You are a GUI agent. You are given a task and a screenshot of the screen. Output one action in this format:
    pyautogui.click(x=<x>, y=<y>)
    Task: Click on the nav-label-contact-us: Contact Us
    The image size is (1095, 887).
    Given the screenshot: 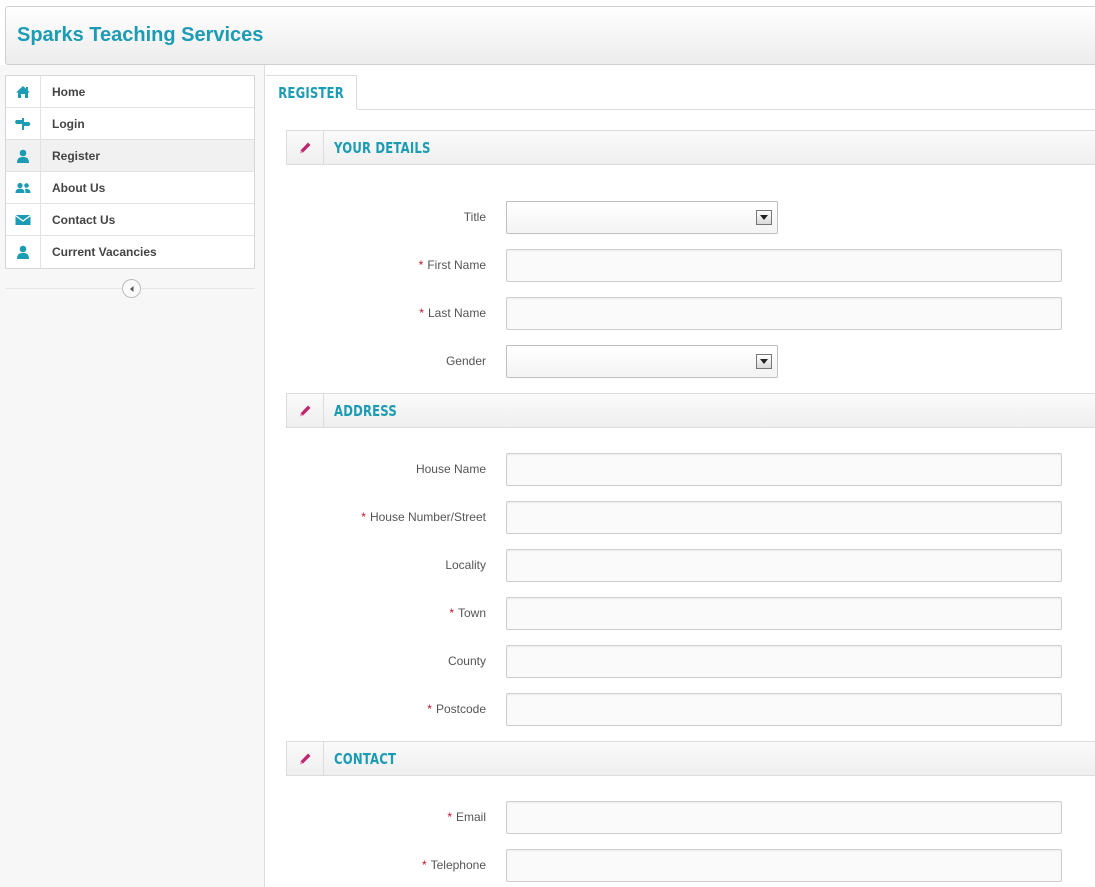 What is the action you would take?
    pyautogui.click(x=84, y=219)
    